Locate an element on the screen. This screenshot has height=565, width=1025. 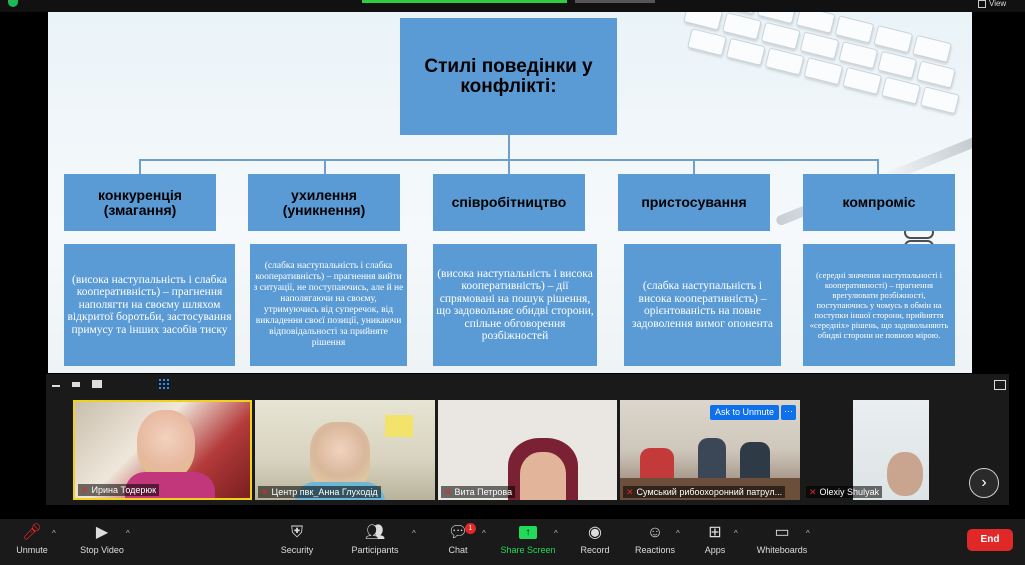
view-icon is located at coordinates (982, 4).